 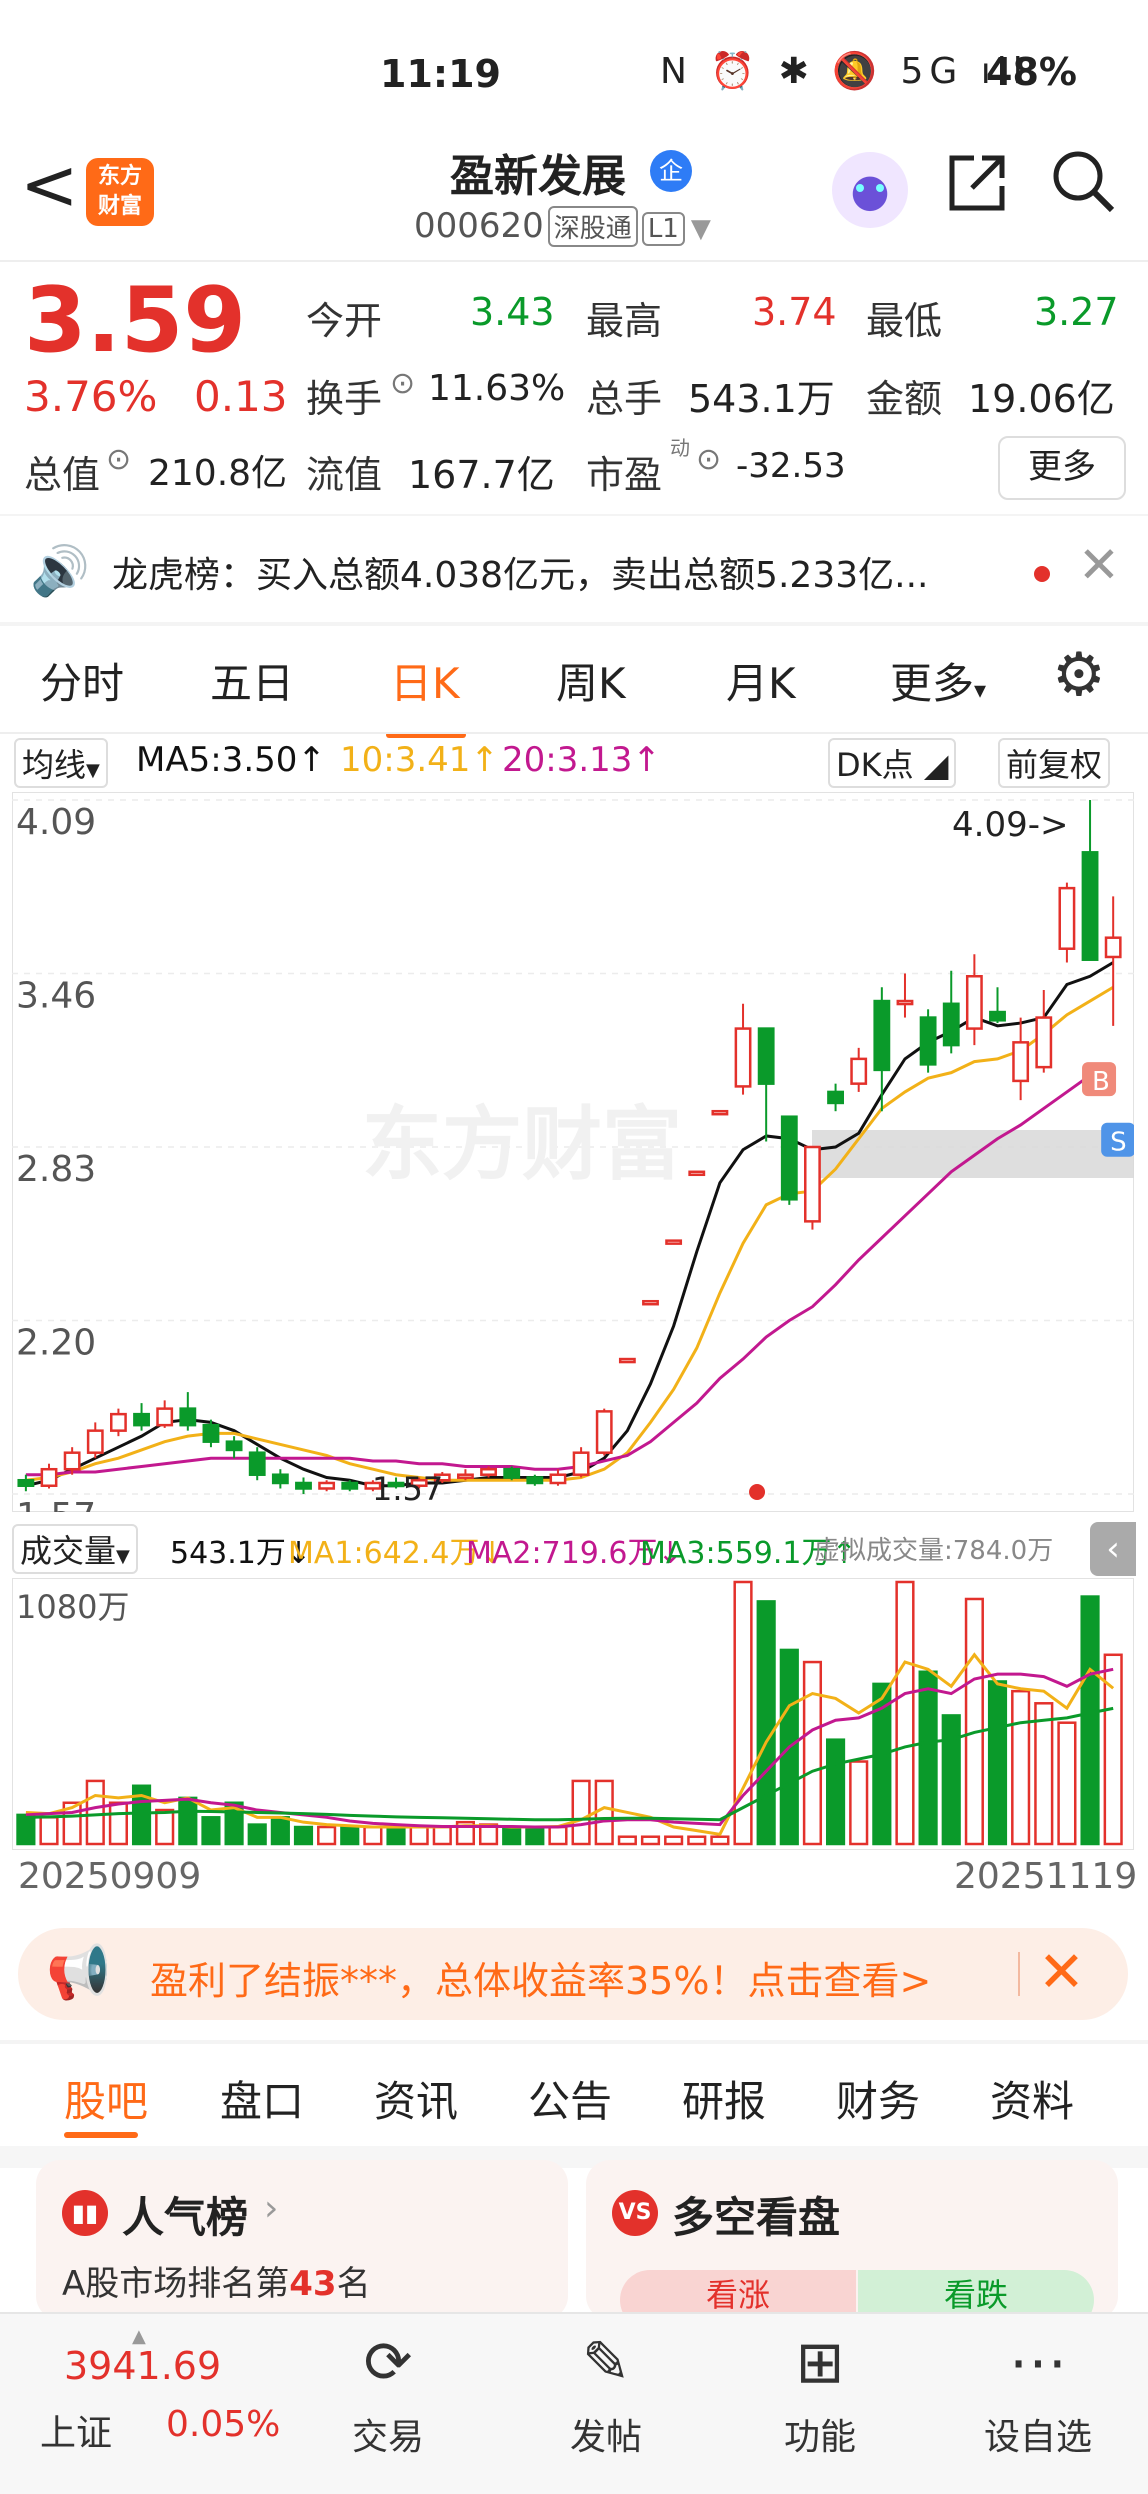 What do you see at coordinates (313, 2284) in the screenshot?
I see `rank-number: 43` at bounding box center [313, 2284].